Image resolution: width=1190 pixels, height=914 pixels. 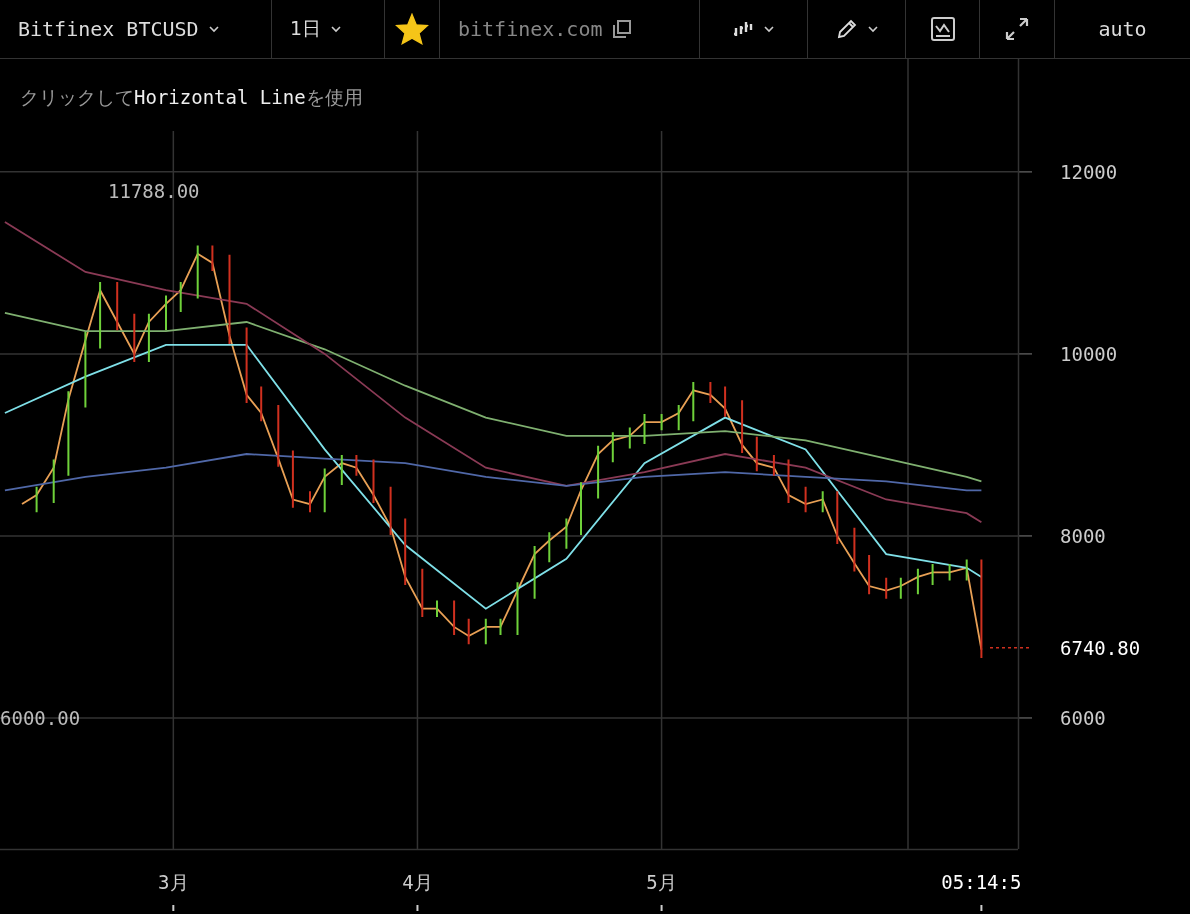 What do you see at coordinates (417, 882) in the screenshot?
I see `x-axis-label: 4月` at bounding box center [417, 882].